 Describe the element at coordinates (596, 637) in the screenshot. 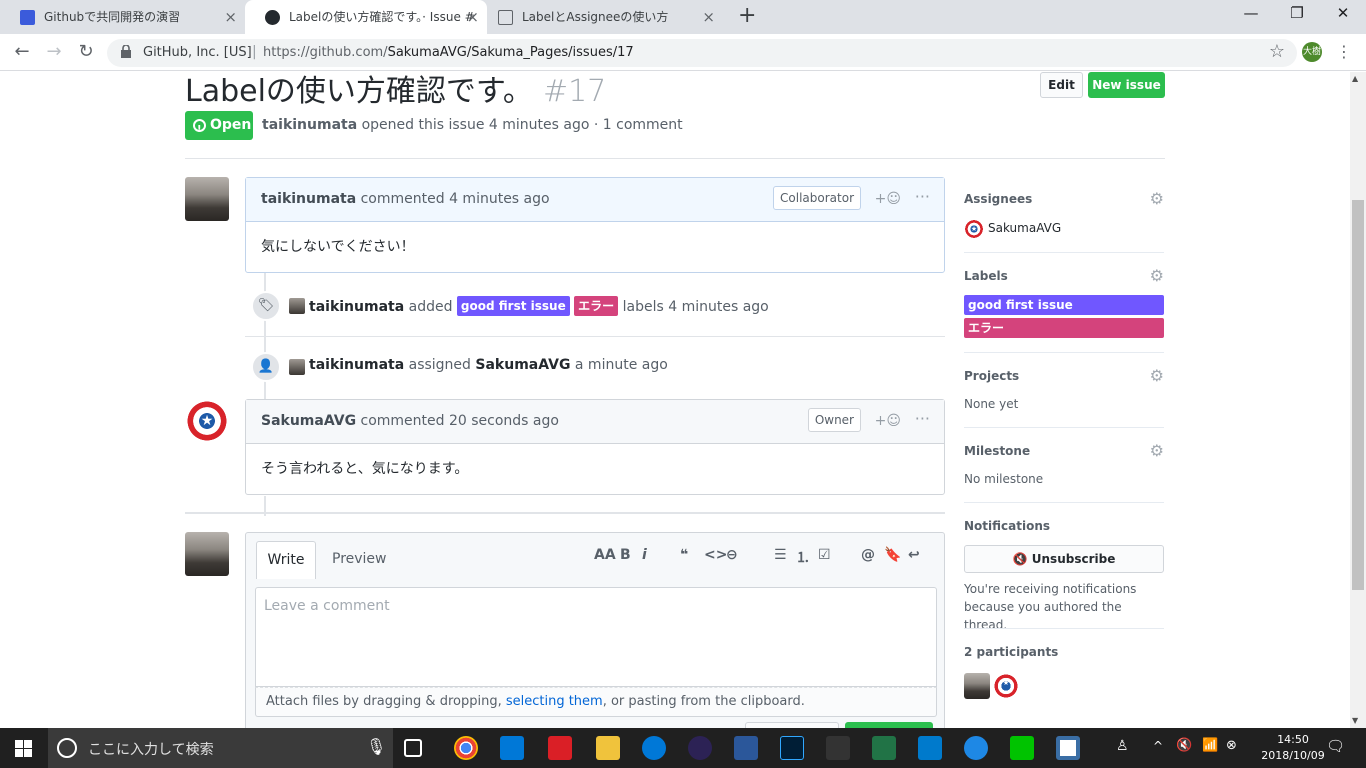

I see `comment-textarea: Leave a comment` at that location.